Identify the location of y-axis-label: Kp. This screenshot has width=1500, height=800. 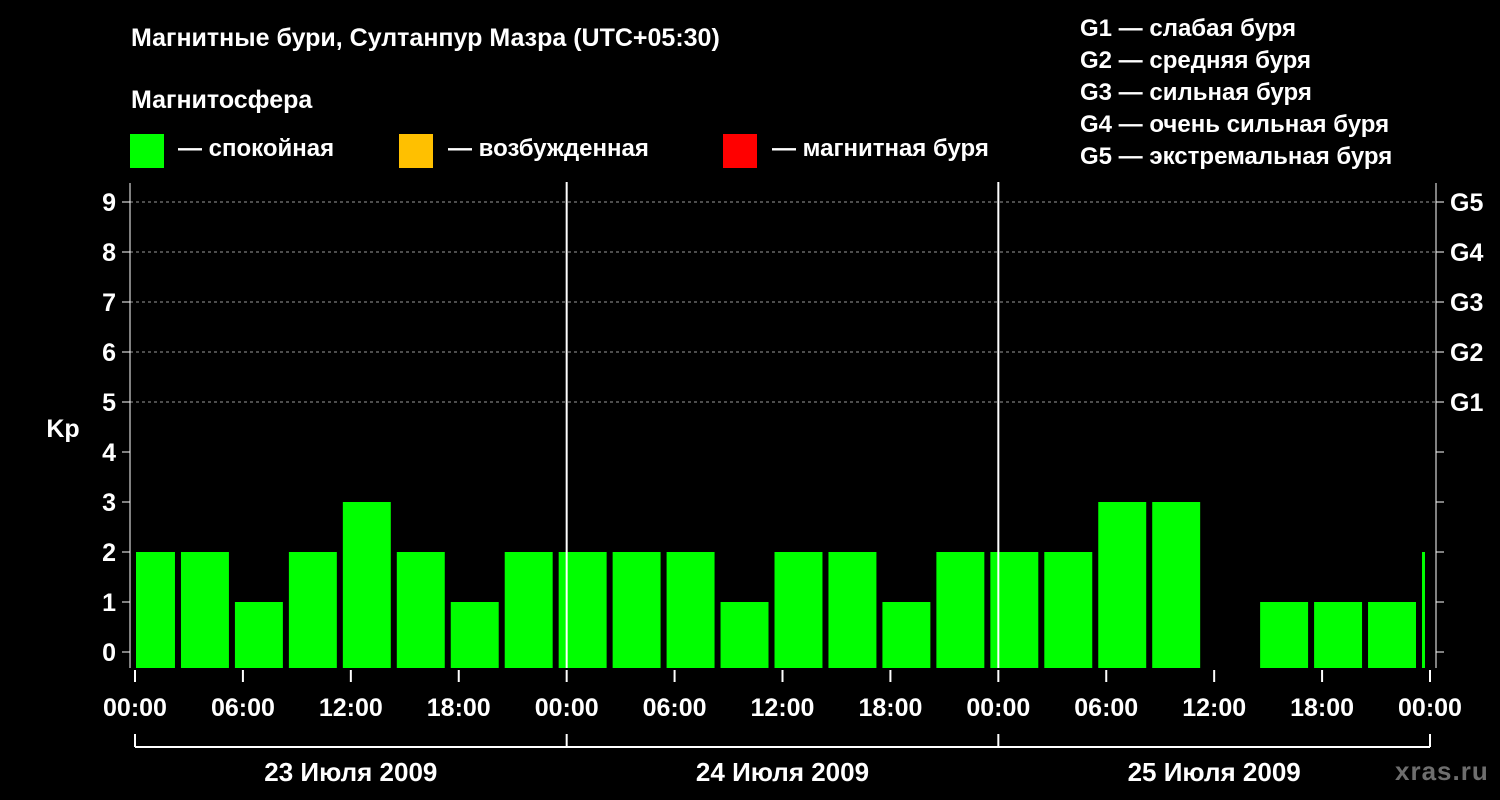
(62, 429).